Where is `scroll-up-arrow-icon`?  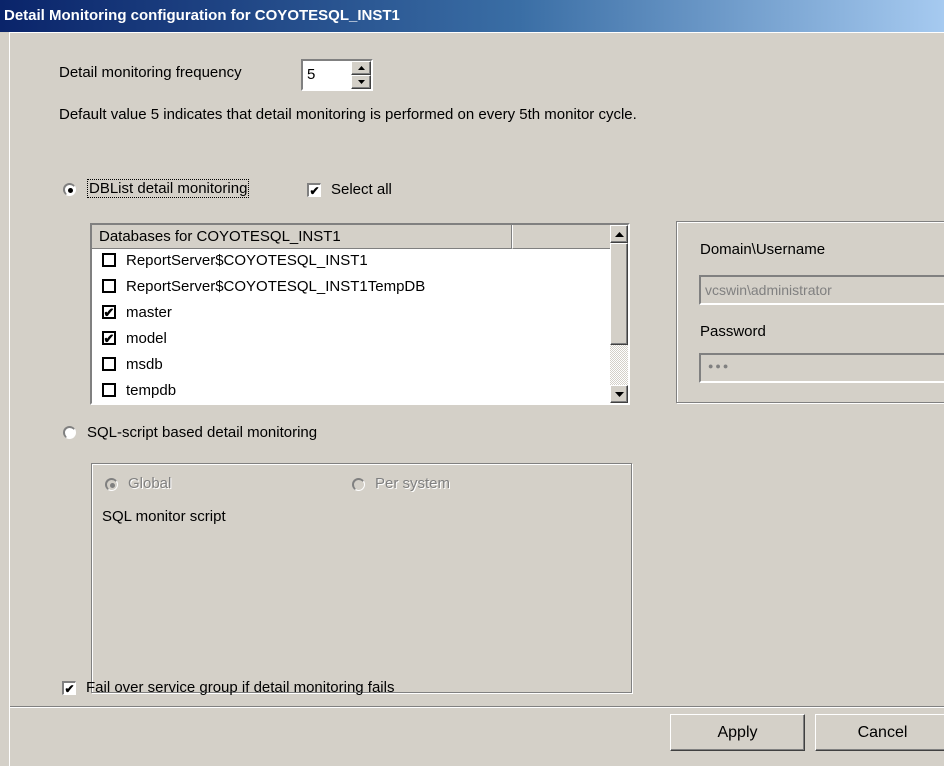
scroll-up-arrow-icon is located at coordinates (619, 234).